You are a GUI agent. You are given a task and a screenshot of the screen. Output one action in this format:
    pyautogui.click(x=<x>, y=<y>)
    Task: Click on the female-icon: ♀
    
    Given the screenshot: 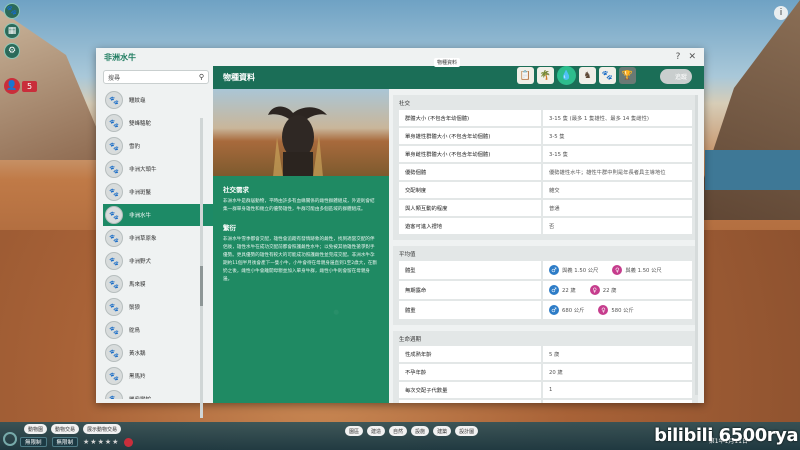 What is the action you would take?
    pyautogui.click(x=617, y=270)
    